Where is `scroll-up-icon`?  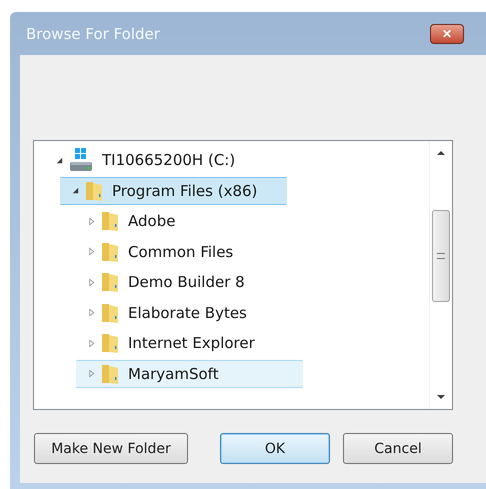
scroll-up-icon is located at coordinates (441, 153).